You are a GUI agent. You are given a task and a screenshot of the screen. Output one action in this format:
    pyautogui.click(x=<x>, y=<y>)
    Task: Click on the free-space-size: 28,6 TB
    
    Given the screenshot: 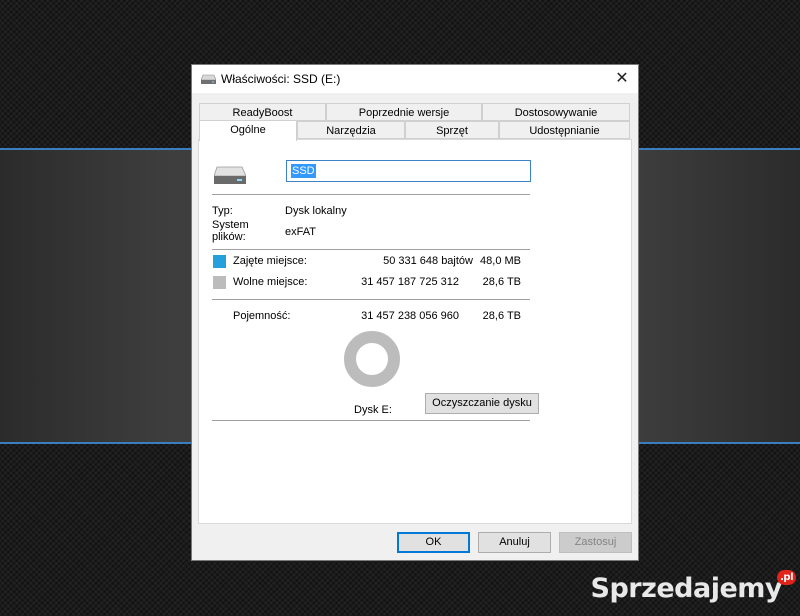 What is the action you would take?
    pyautogui.click(x=501, y=282)
    